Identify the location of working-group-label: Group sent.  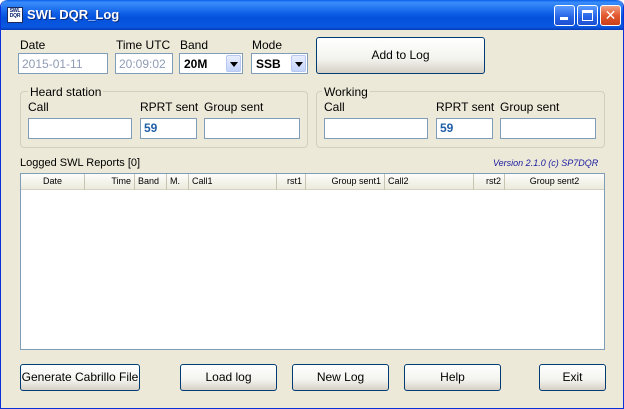
(530, 107).